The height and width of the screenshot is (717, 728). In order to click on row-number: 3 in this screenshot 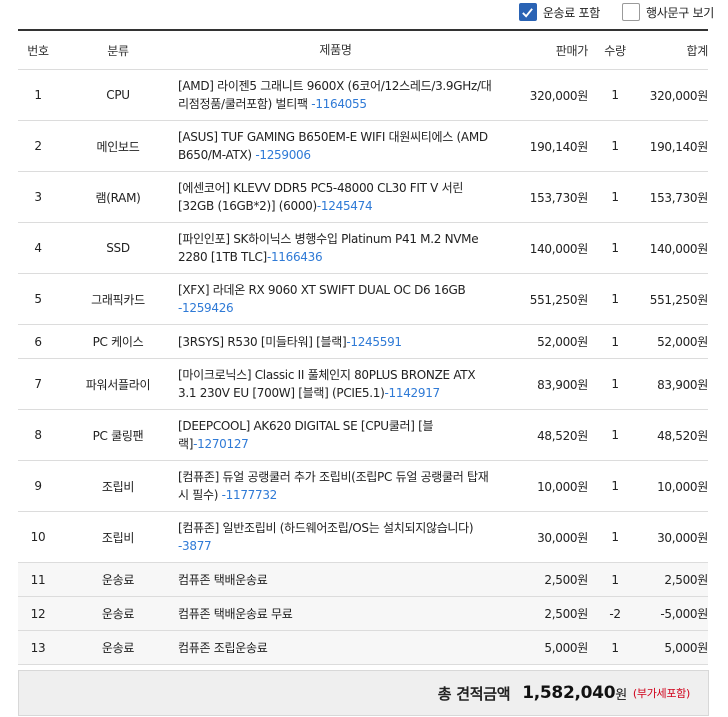, I will do `click(38, 197)`.